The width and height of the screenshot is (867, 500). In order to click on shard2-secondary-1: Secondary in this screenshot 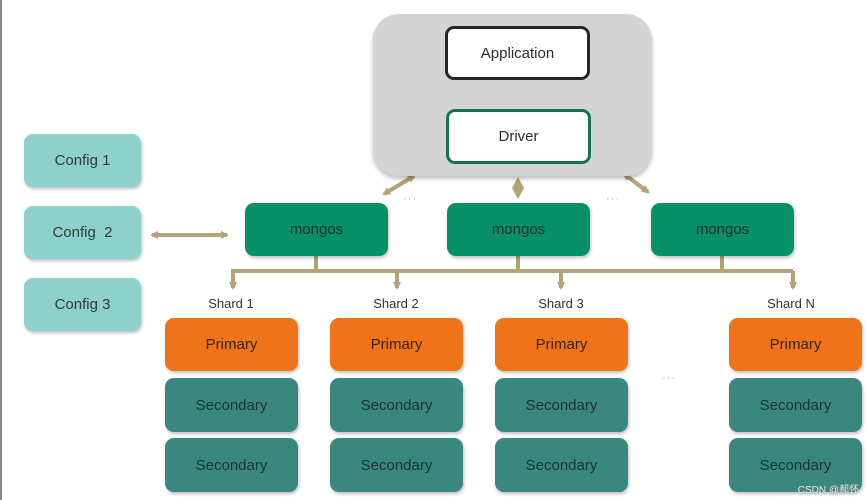, I will do `click(396, 405)`.